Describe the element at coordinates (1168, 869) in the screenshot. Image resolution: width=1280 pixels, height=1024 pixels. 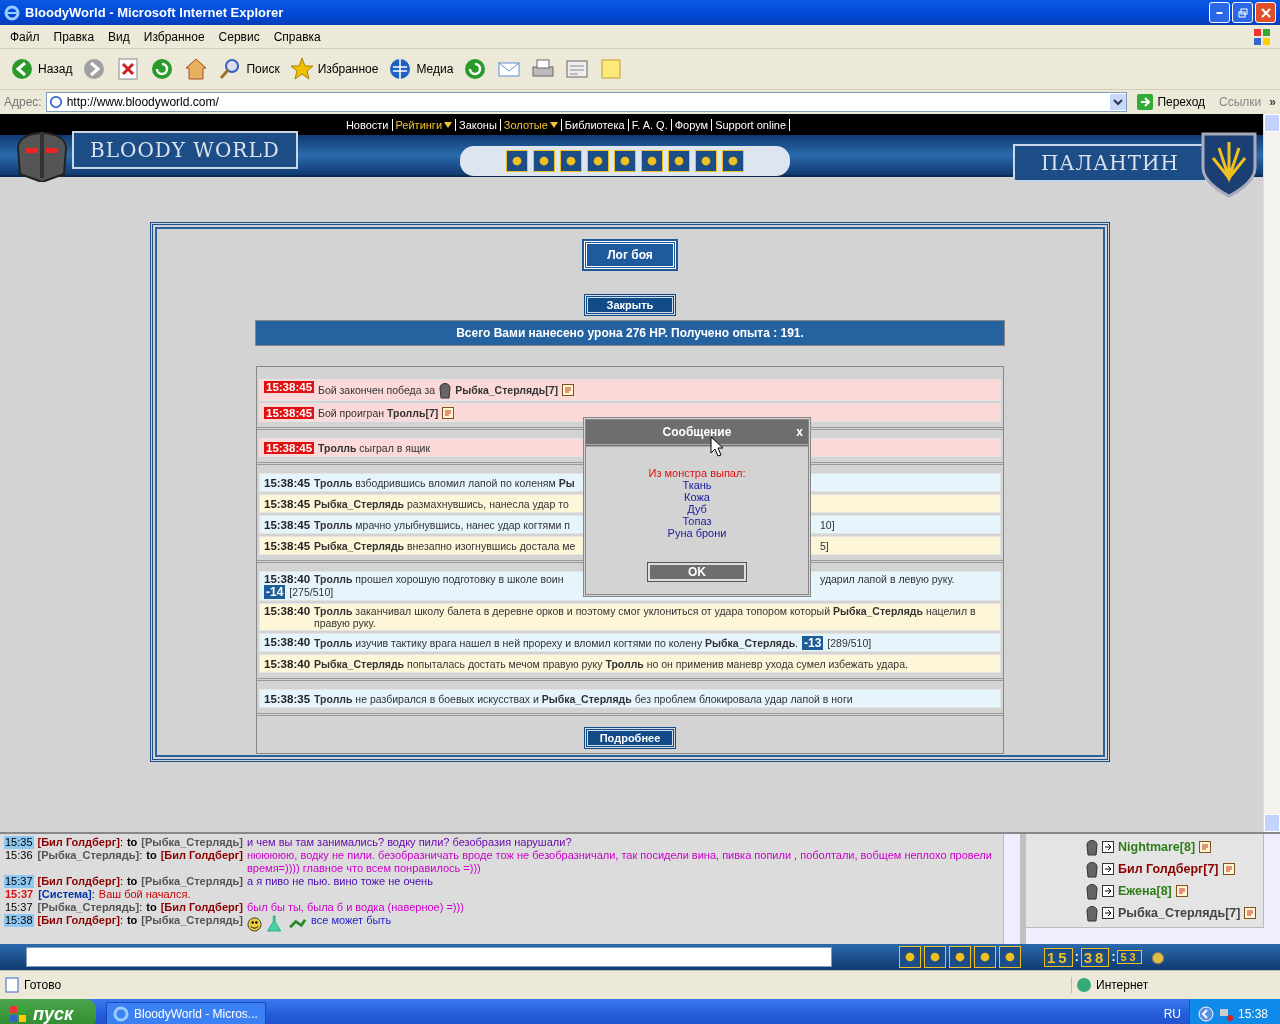
I see `online-user-name: Бил Голдберг[7]` at that location.